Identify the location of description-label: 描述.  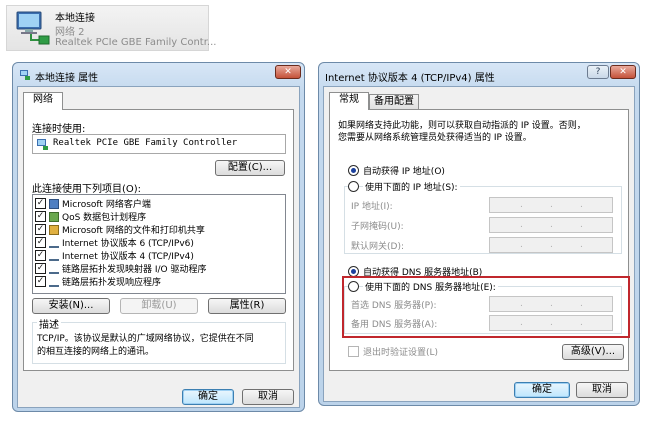
(49, 323).